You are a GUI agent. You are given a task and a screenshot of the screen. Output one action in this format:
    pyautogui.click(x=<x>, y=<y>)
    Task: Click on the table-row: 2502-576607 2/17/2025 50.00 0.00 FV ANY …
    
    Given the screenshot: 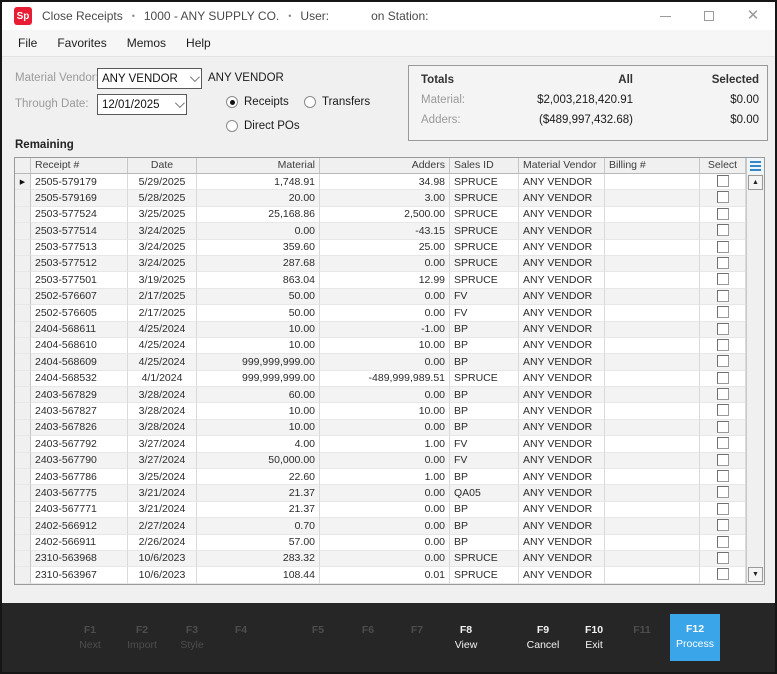 What is the action you would take?
    pyautogui.click(x=389, y=297)
    